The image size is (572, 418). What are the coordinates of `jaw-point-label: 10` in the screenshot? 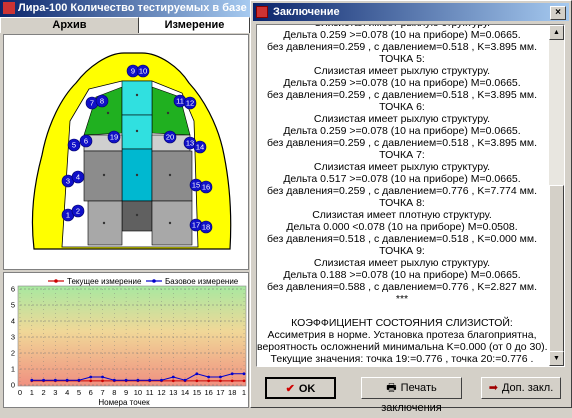 It's located at (143, 71).